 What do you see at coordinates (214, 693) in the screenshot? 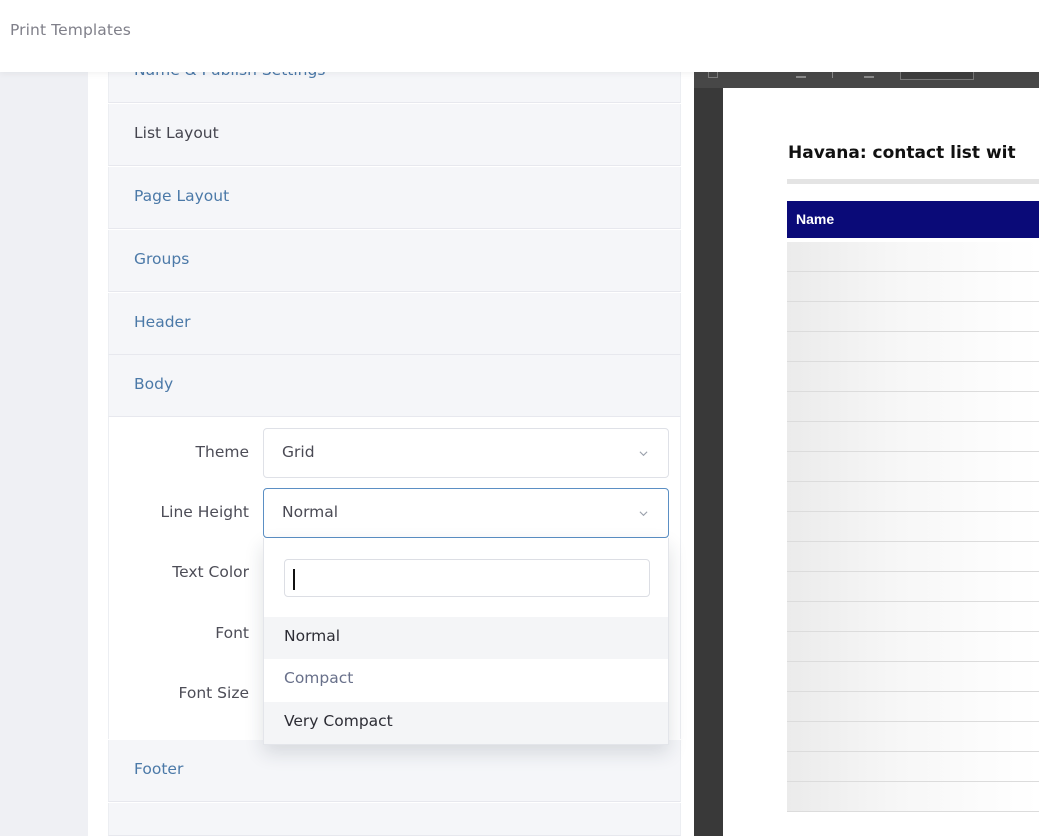
I see `font-size-label: Font Size` at bounding box center [214, 693].